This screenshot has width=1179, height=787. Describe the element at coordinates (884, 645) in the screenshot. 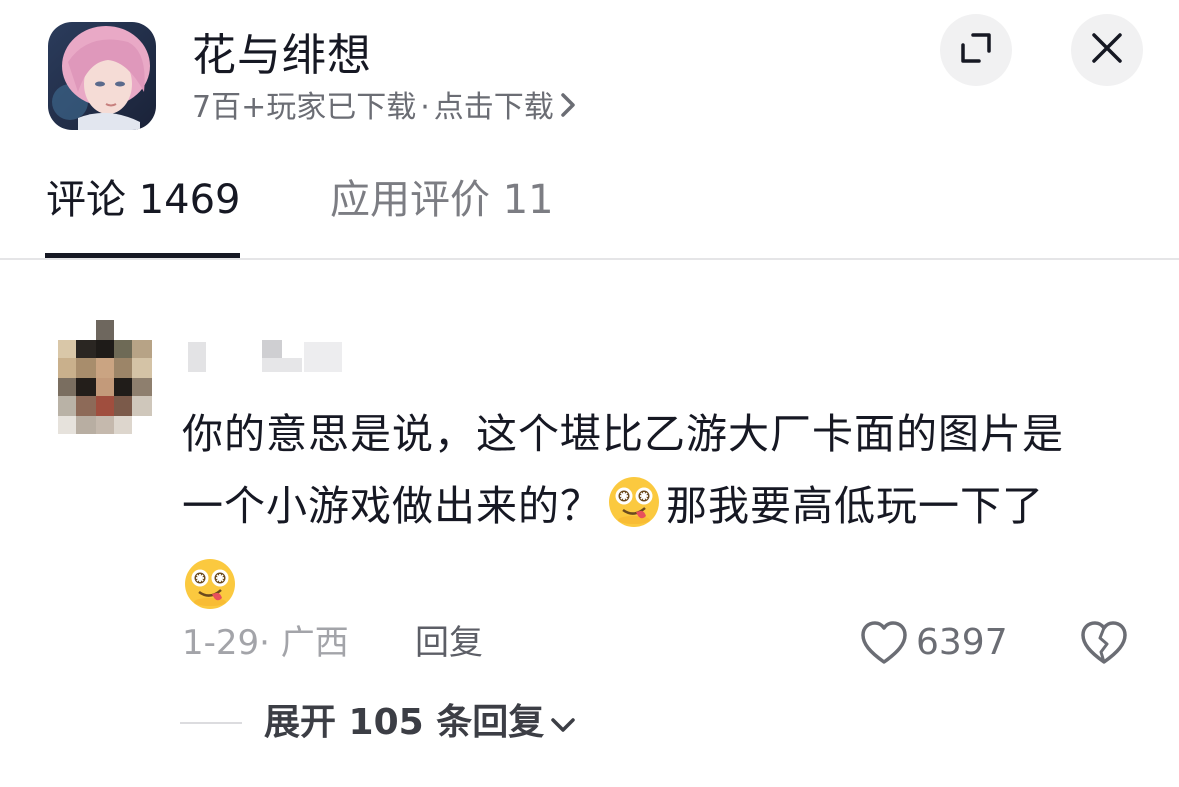

I see `heart-outline-icon` at that location.